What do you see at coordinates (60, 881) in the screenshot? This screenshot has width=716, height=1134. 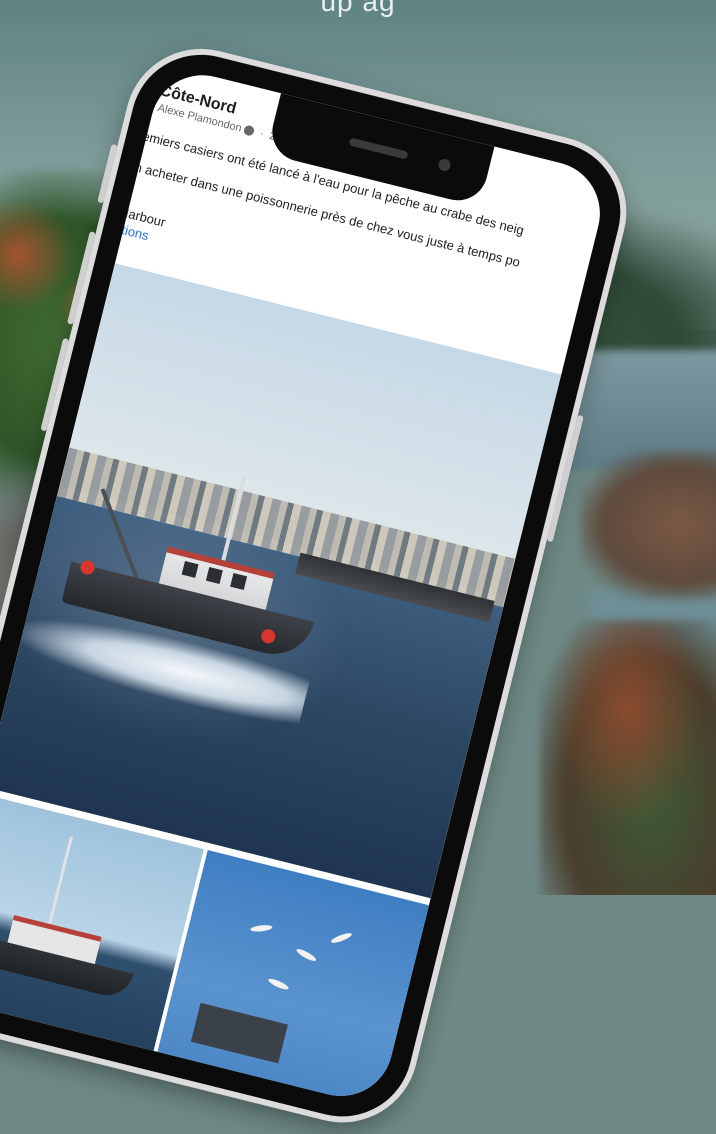 I see `boat-mast` at bounding box center [60, 881].